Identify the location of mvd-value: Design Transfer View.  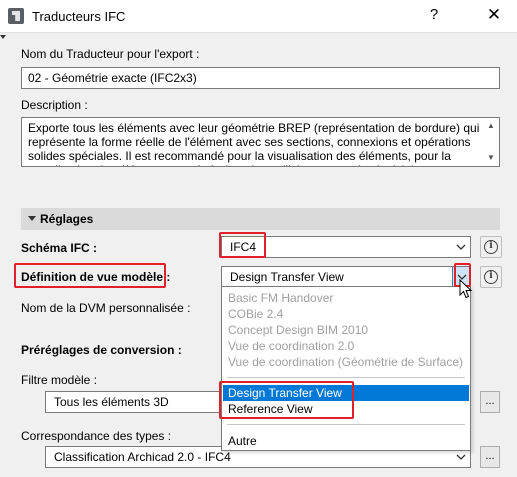
(287, 277).